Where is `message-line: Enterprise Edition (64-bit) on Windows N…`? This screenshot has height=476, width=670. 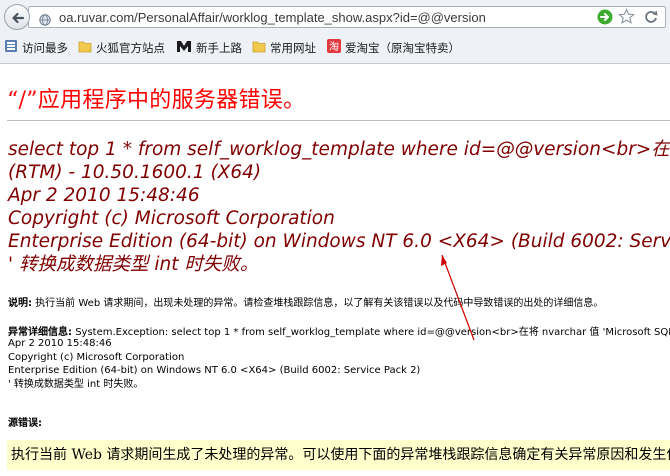 message-line: Enterprise Edition (64-bit) on Windows N… is located at coordinates (339, 241).